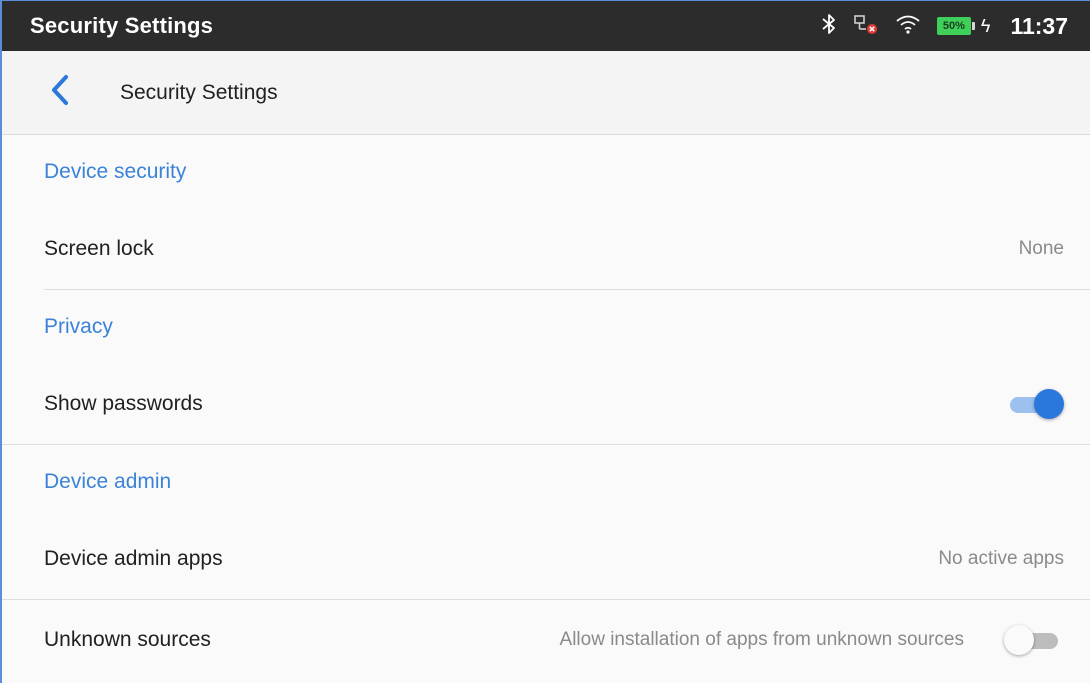 This screenshot has width=1090, height=683. I want to click on status-bar: Security Settings 50% ϟ 11:37, so click(546, 26).